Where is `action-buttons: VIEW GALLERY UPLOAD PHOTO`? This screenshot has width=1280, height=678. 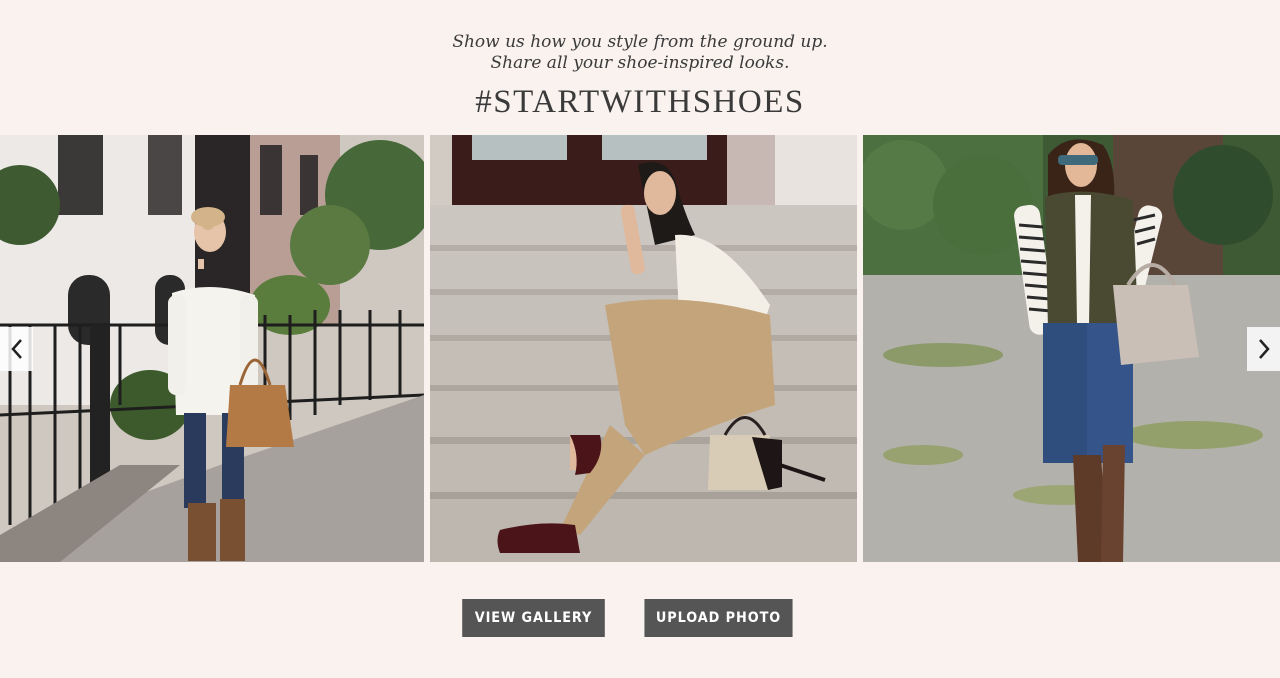 action-buttons: VIEW GALLERY UPLOAD PHOTO is located at coordinates (640, 618).